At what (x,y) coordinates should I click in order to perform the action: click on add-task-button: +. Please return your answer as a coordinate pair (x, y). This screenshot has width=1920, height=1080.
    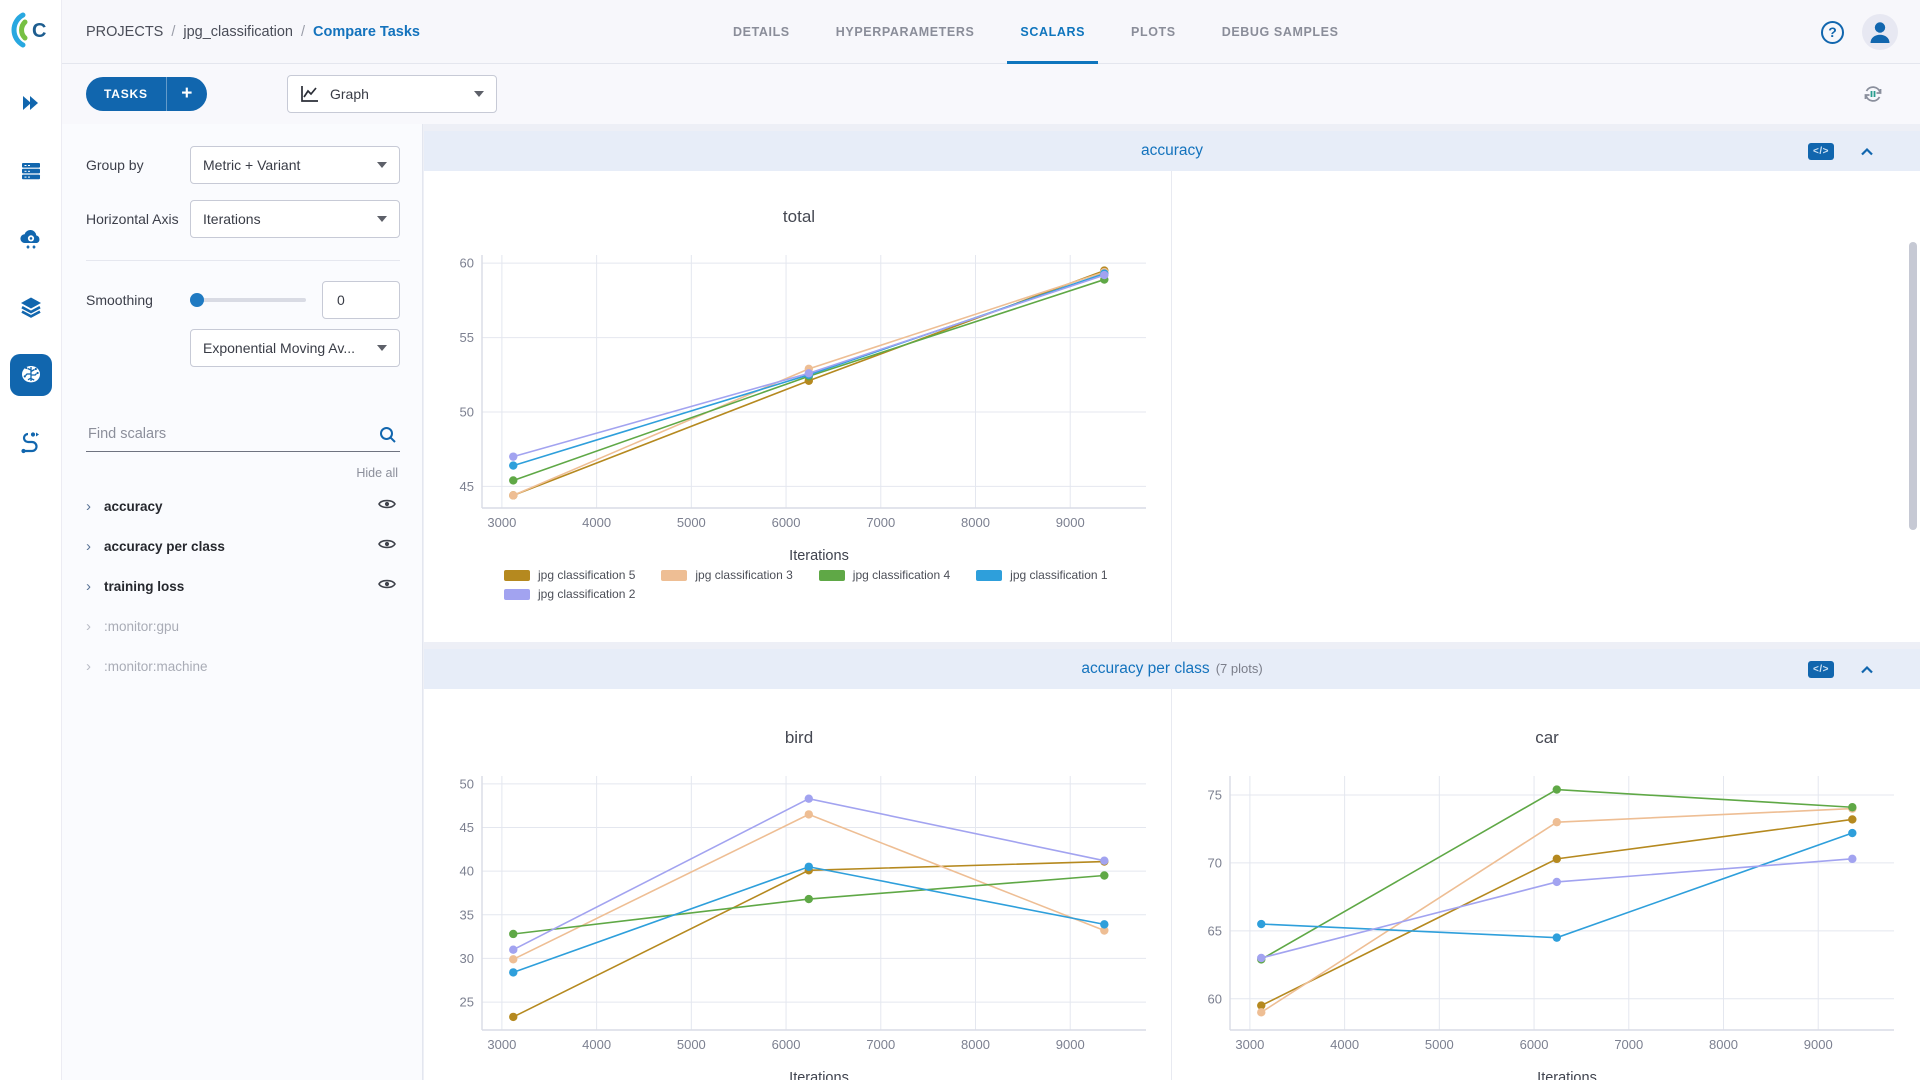
    Looking at the image, I should click on (187, 94).